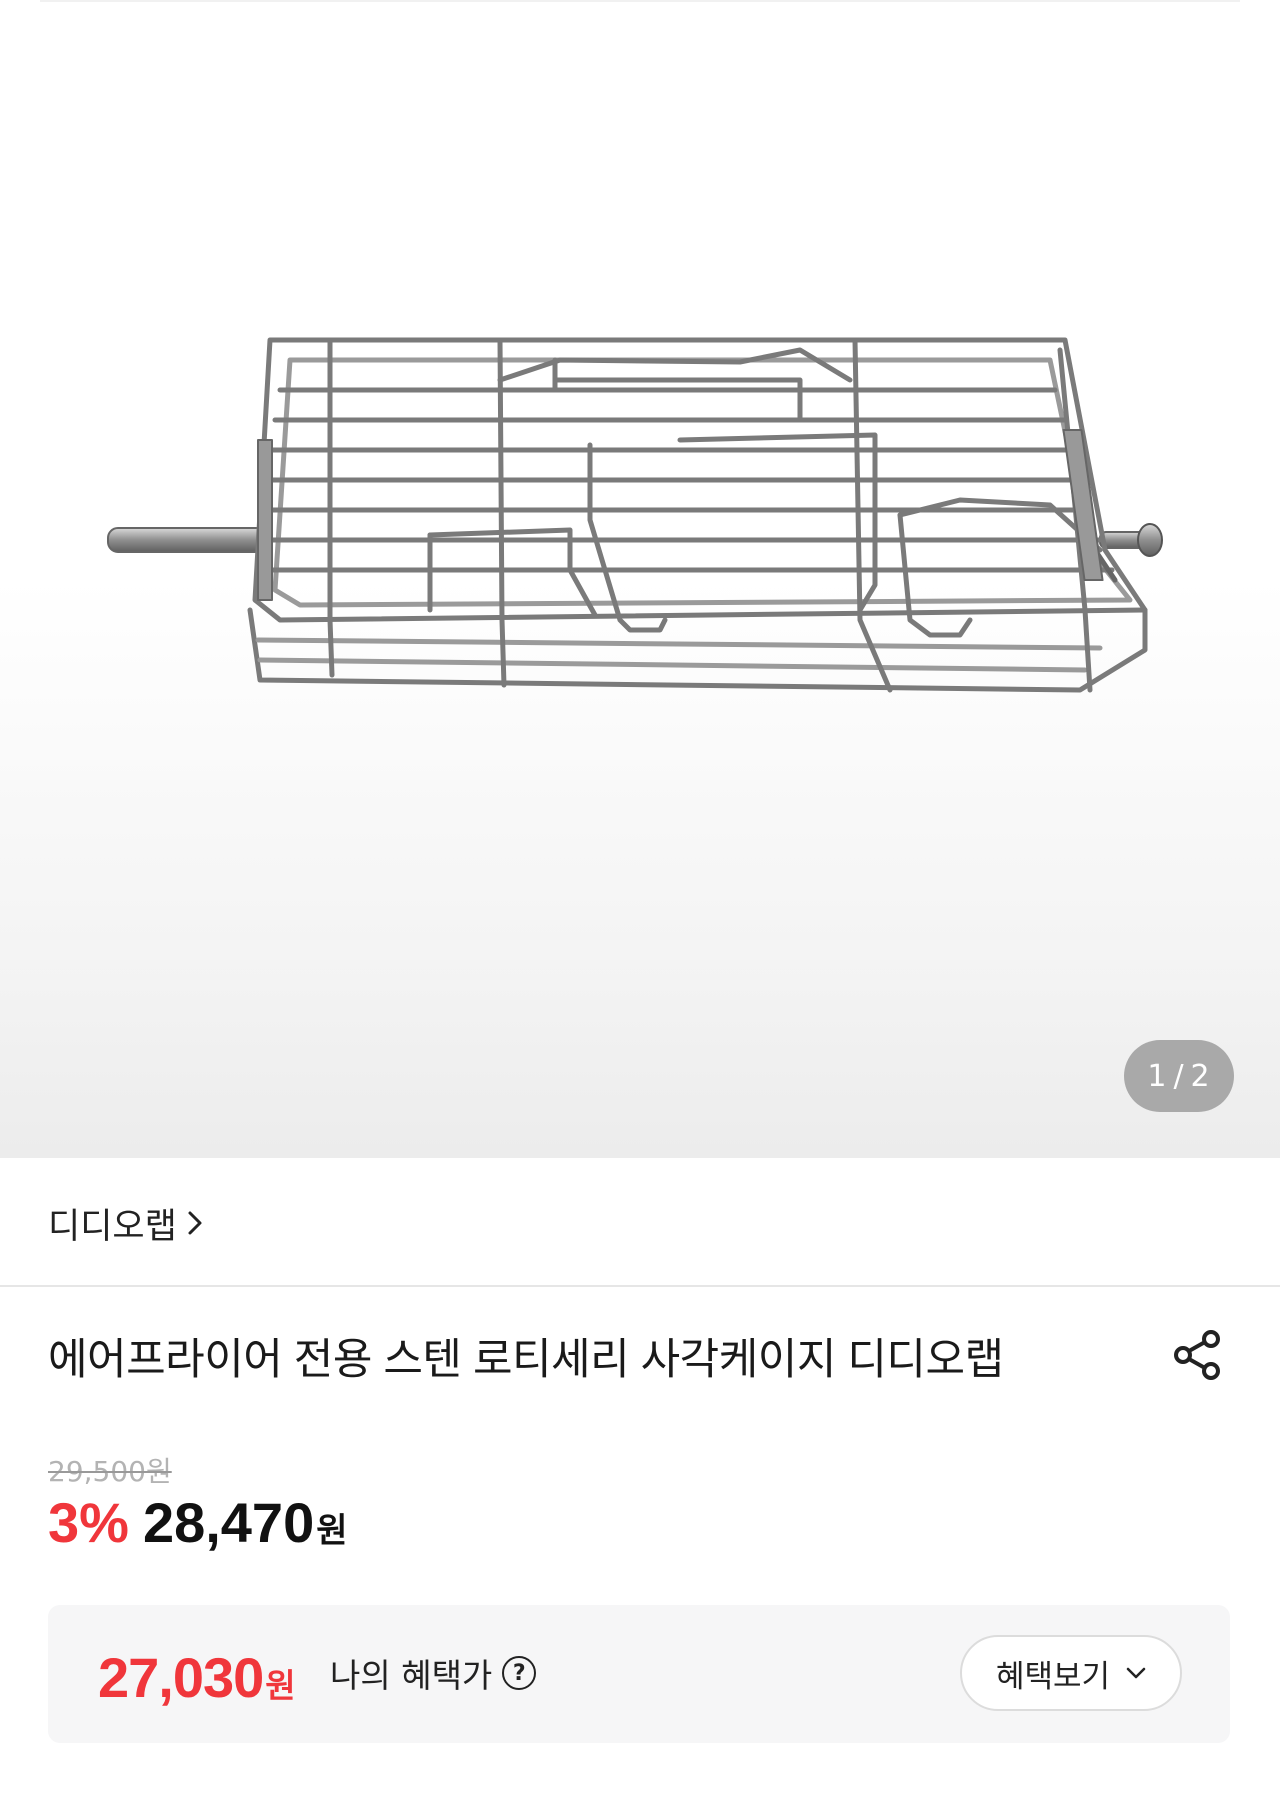 This screenshot has height=1802, width=1280. What do you see at coordinates (332, 1531) in the screenshot?
I see `sale-price-unit: 원` at bounding box center [332, 1531].